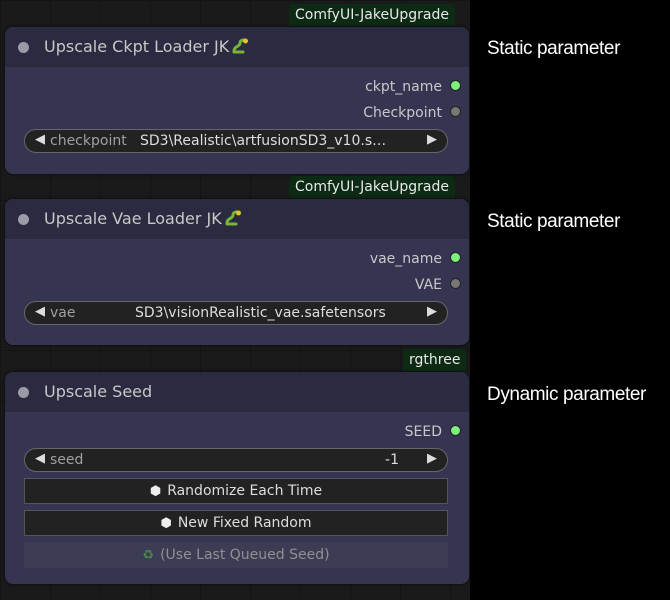 Image resolution: width=670 pixels, height=600 pixels. Describe the element at coordinates (236, 460) in the screenshot. I see `seed-number-widget: ◀ seed -1 ▶` at that location.